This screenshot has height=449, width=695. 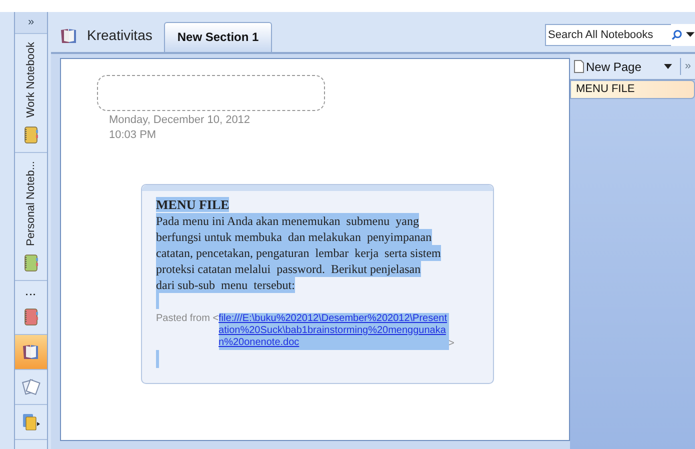 What do you see at coordinates (133, 135) in the screenshot?
I see `page-time: 10:03 PM` at bounding box center [133, 135].